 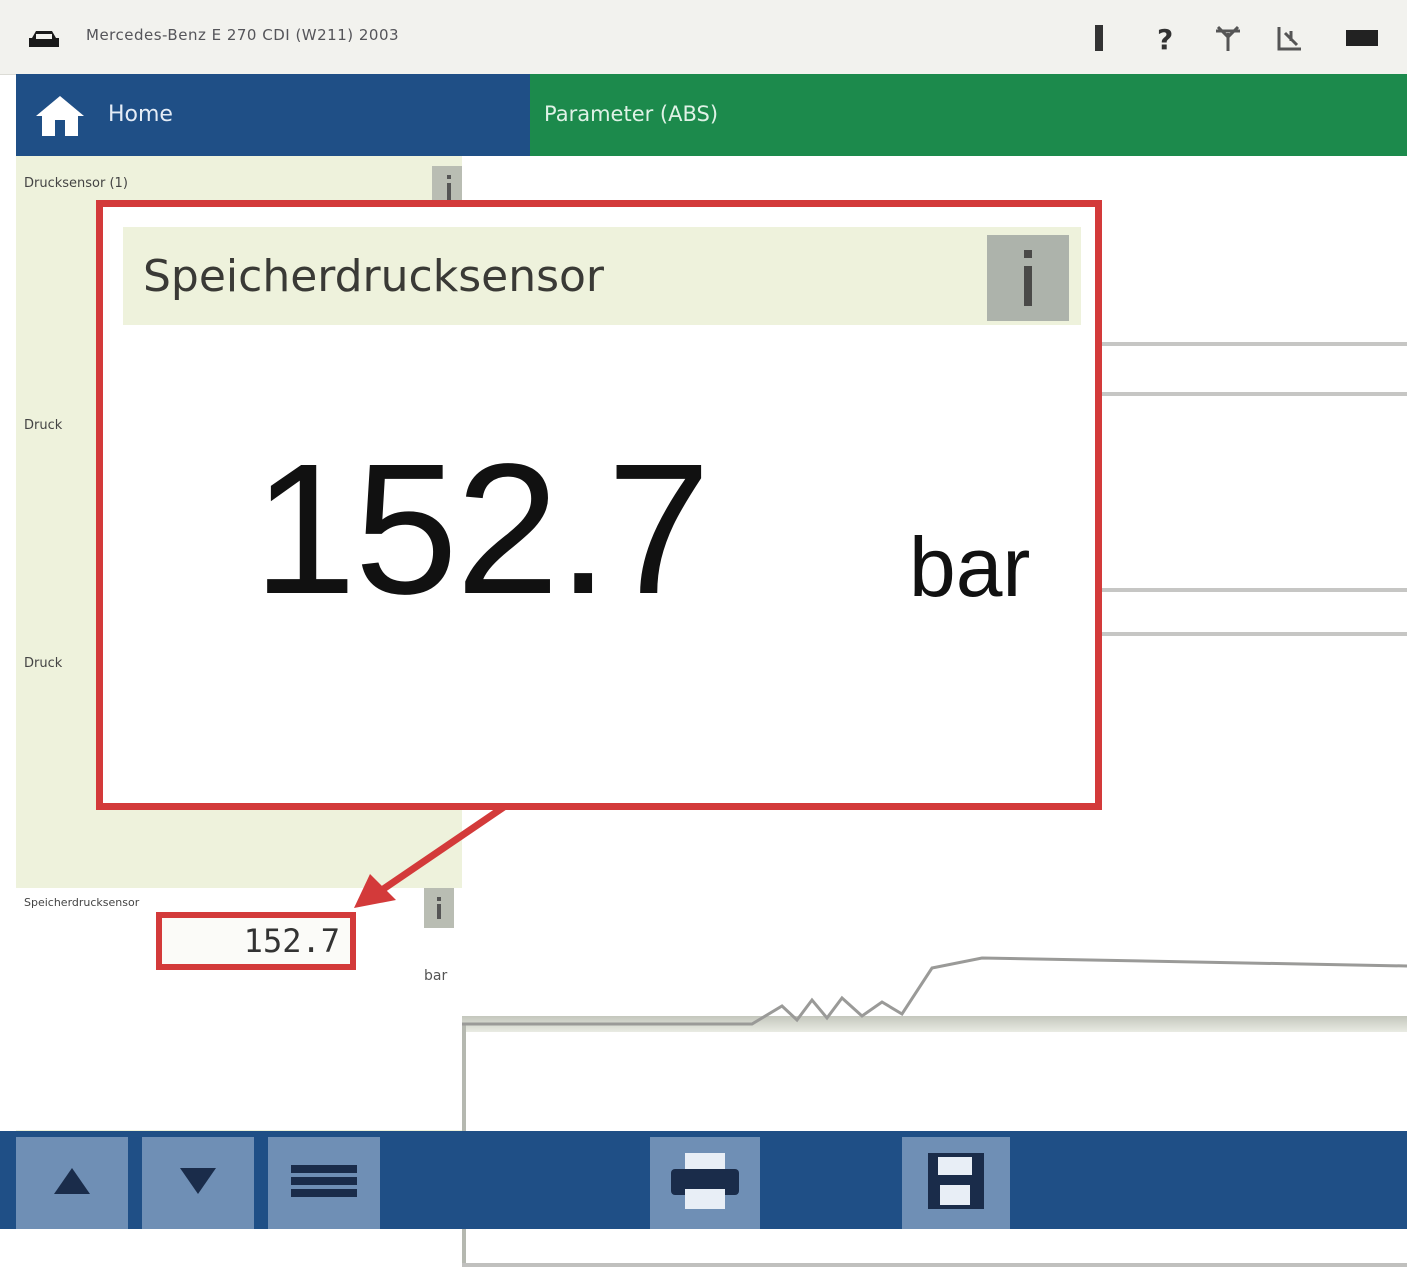 I want to click on scroll-up-button, so click(x=72, y=1183).